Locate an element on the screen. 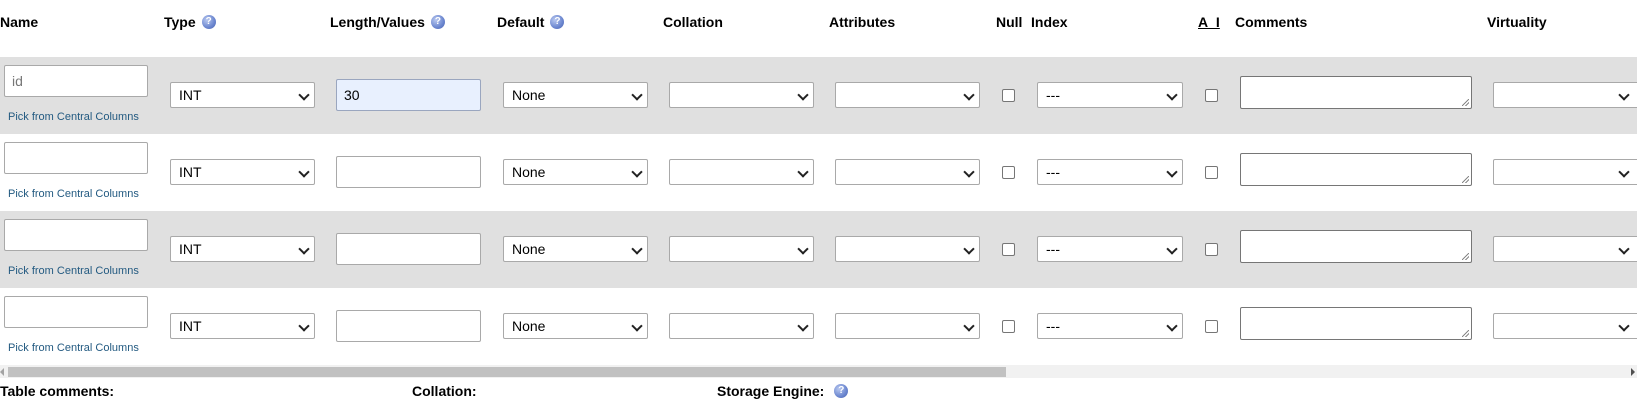 The height and width of the screenshot is (409, 1637). column-header-length-label: Length/Values is located at coordinates (377, 22).